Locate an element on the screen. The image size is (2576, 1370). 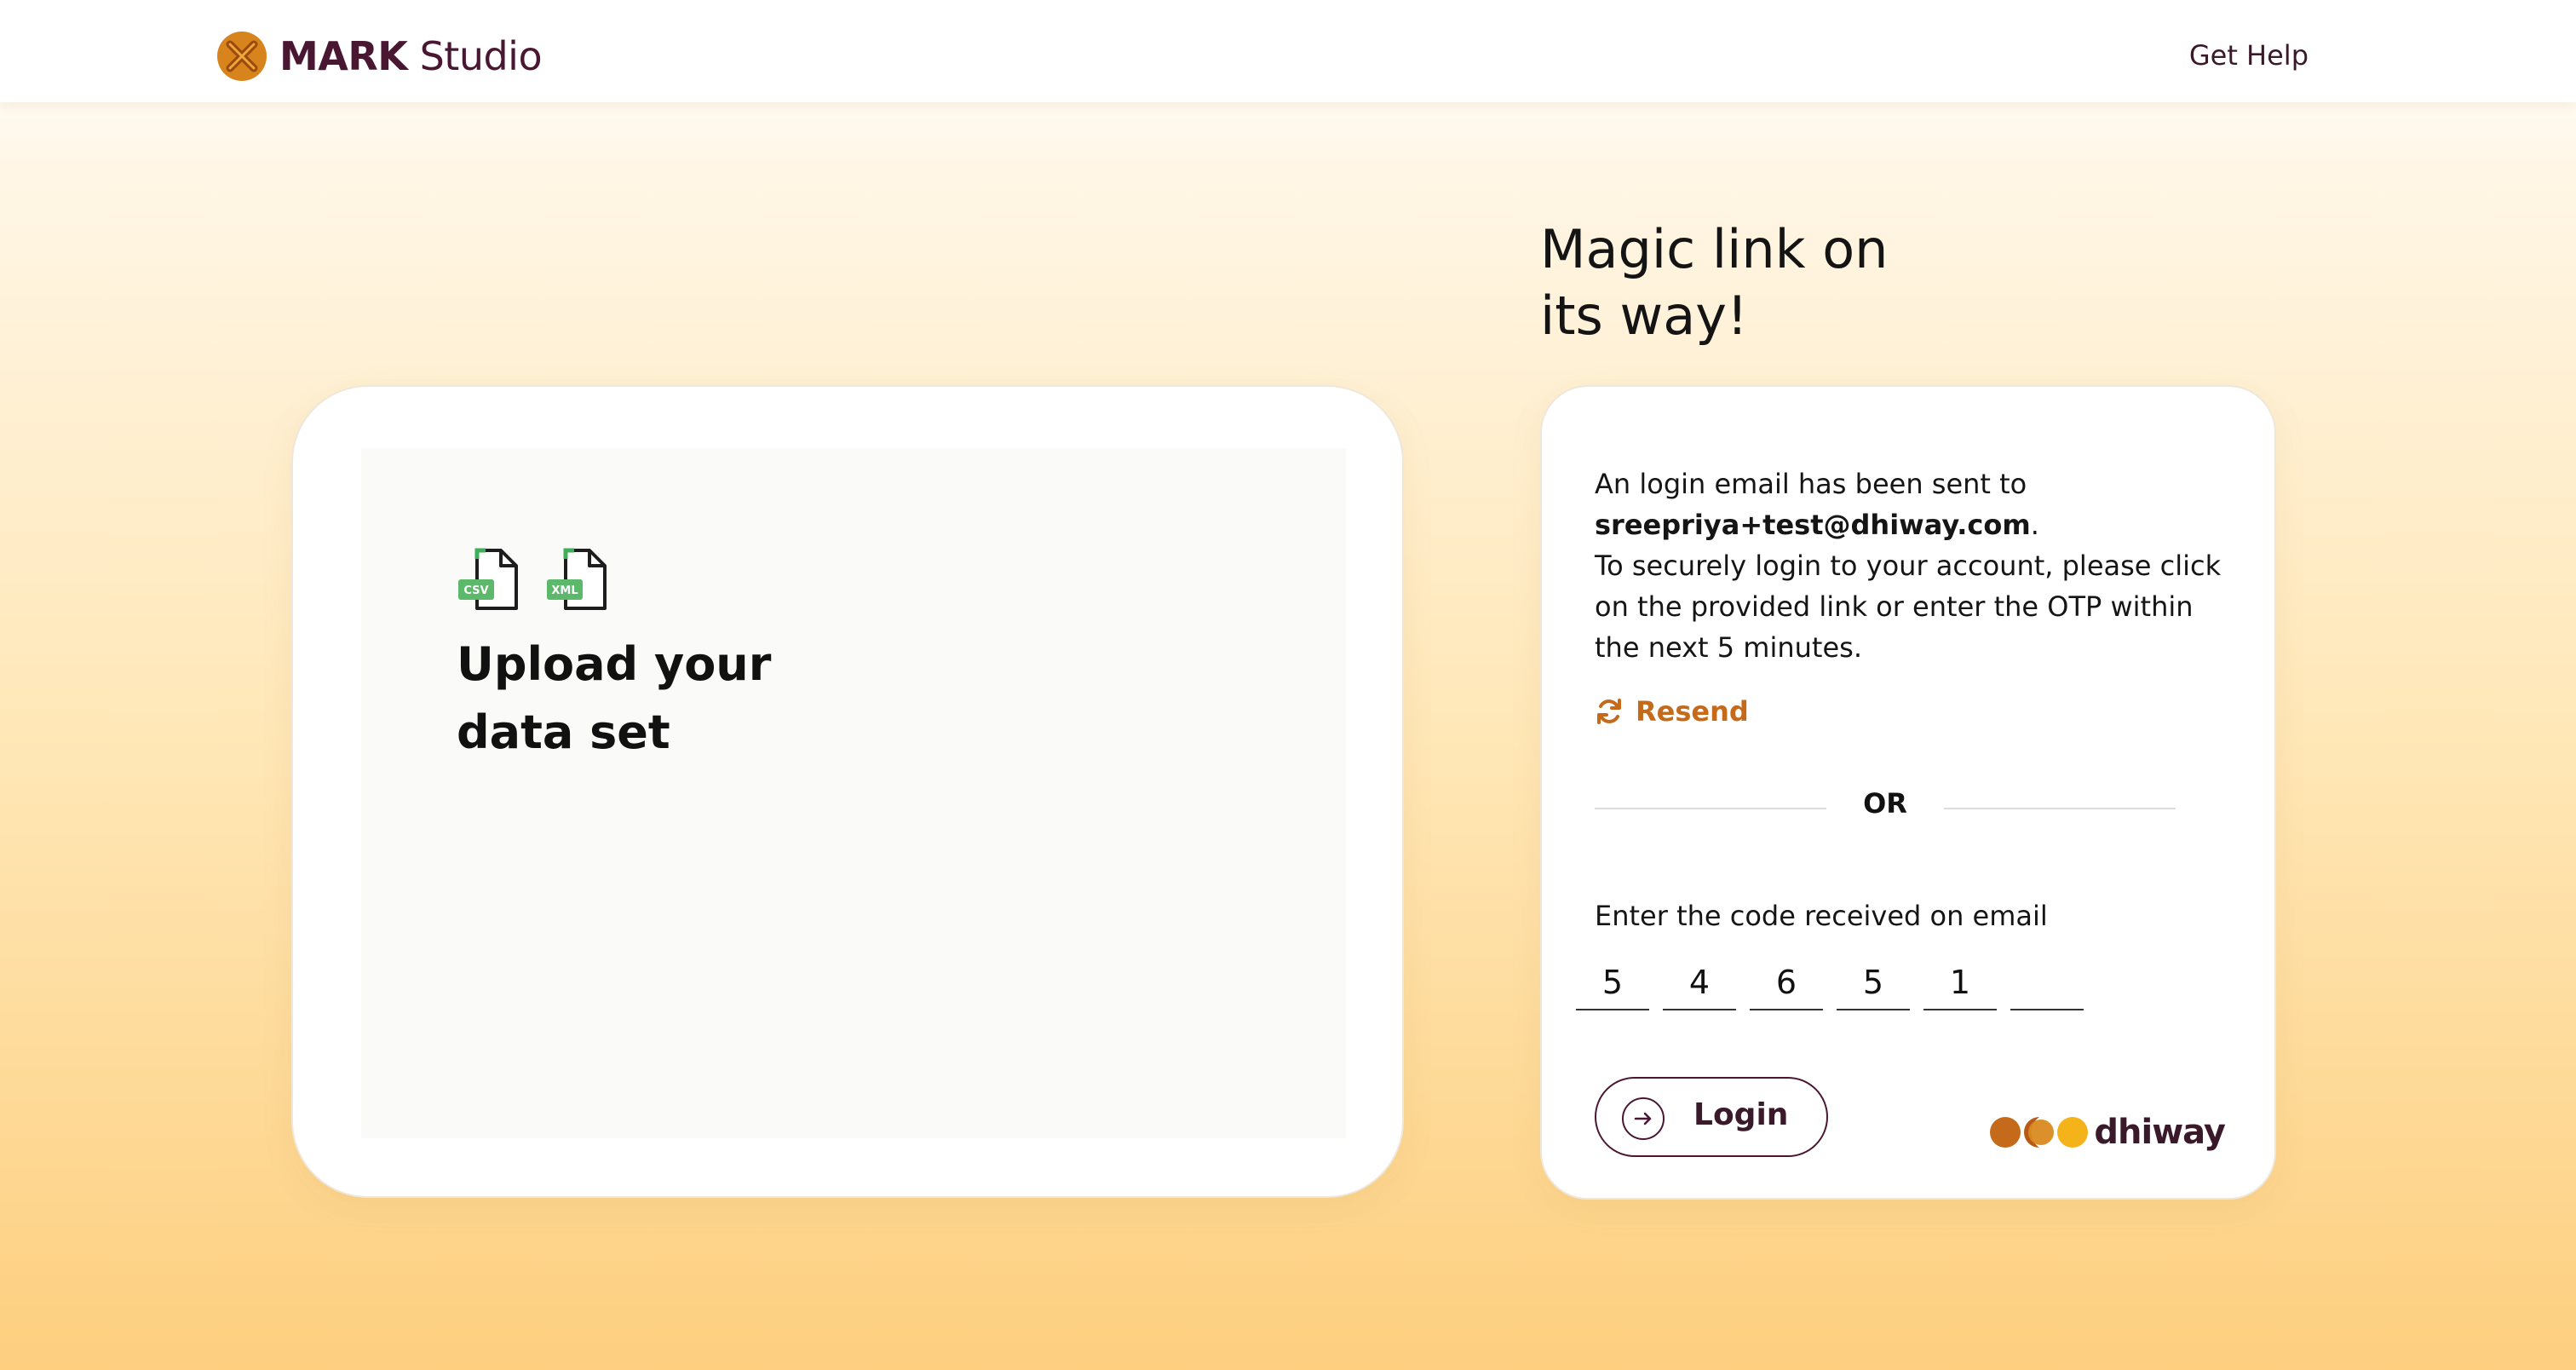
dhiway-logo: dhiway is located at coordinates (2108, 1133).